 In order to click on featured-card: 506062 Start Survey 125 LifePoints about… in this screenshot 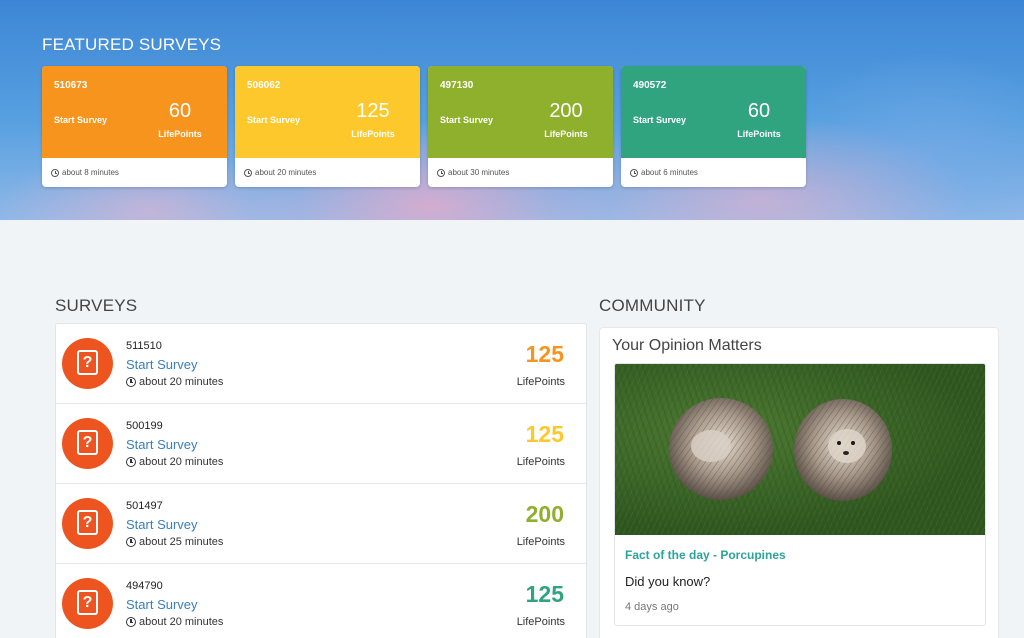, I will do `click(327, 126)`.